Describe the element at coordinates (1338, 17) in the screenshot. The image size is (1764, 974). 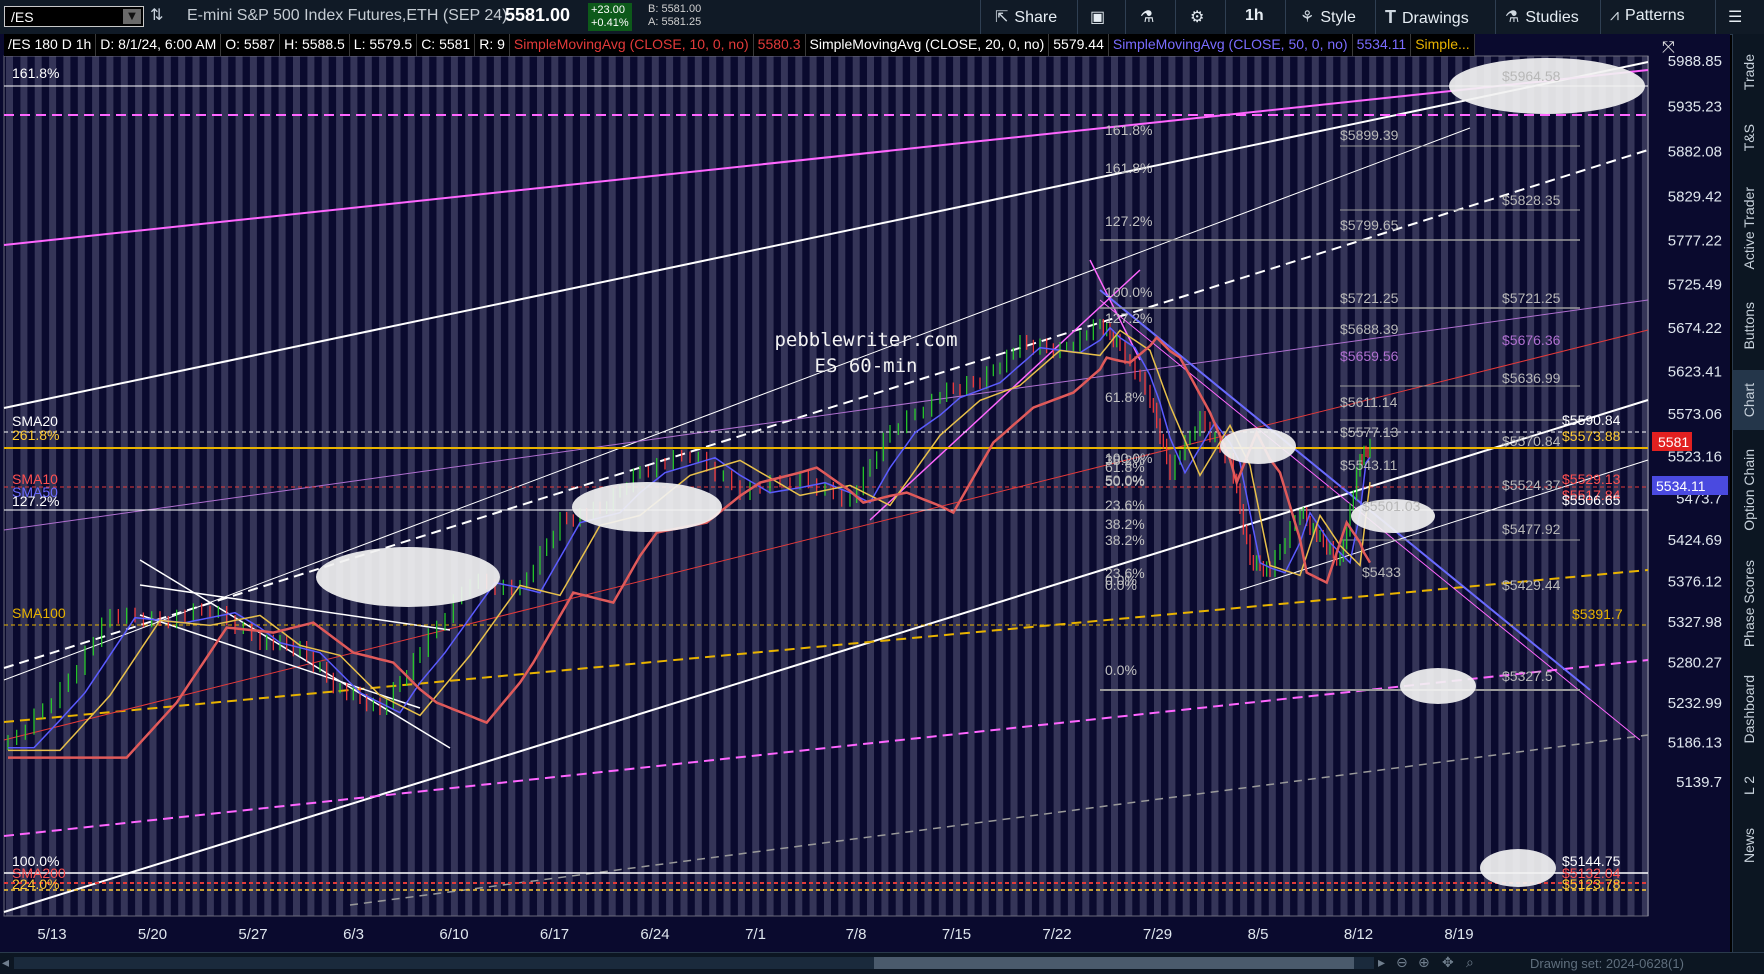
I see `style-label: Style` at that location.